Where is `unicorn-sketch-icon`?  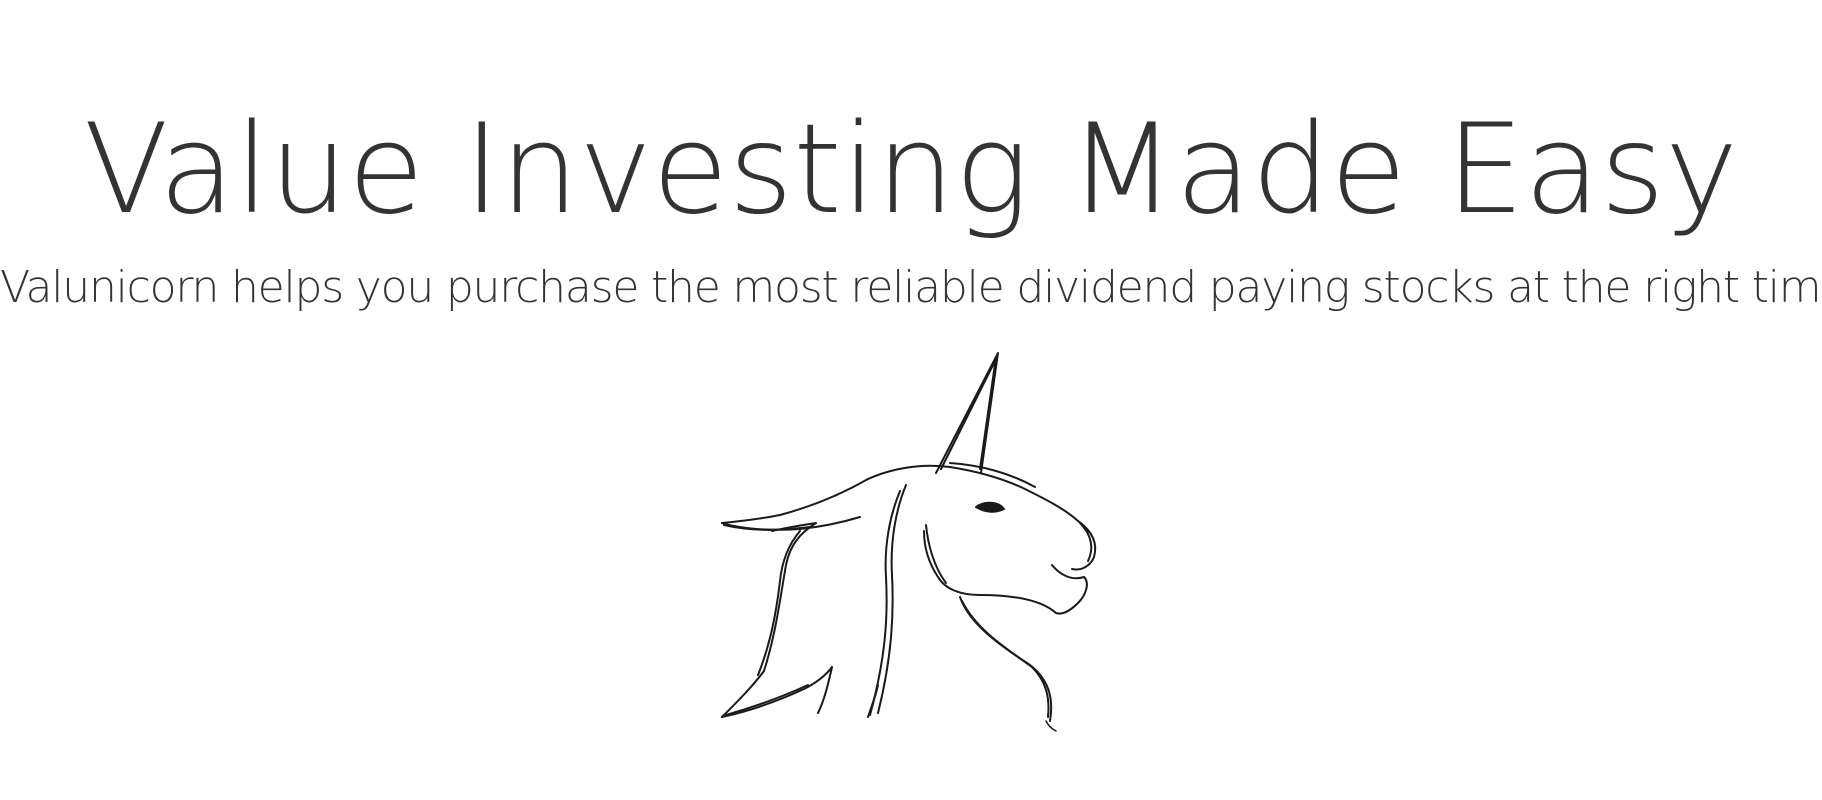 unicorn-sketch-icon is located at coordinates (909, 542).